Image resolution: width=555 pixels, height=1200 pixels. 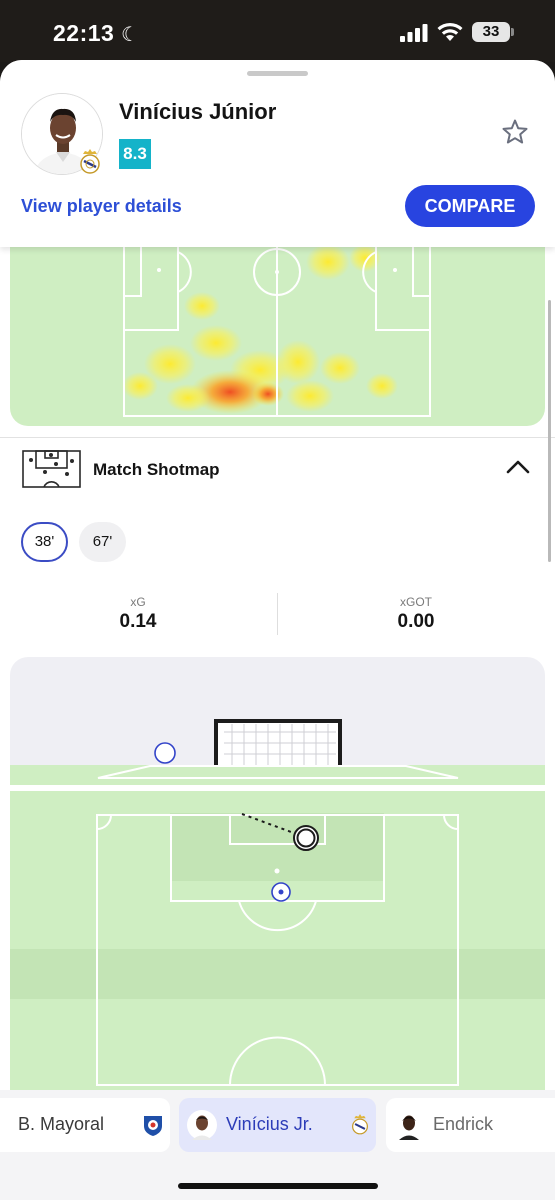 I want to click on player-name-endrick: Endrick, so click(x=463, y=1124).